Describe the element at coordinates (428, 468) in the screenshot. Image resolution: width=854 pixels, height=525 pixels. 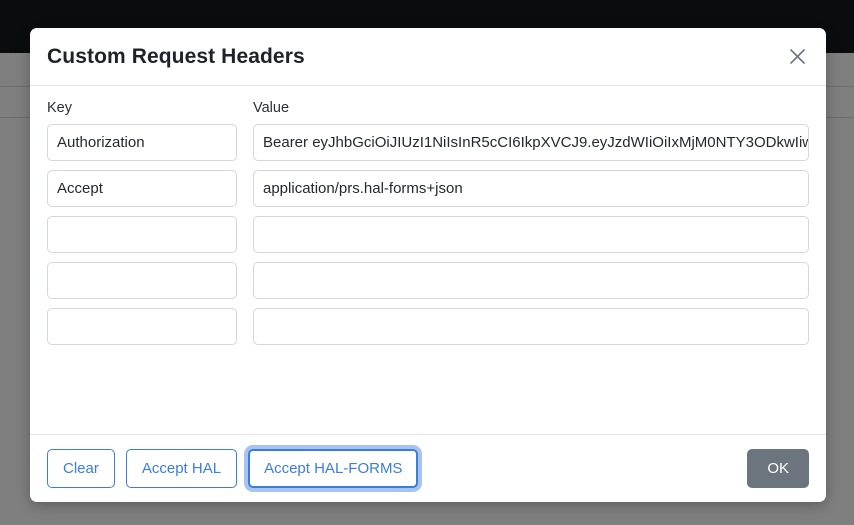
I see `dialog-footer: Clear Accept HAL Accept HAL-FORMS OK` at that location.